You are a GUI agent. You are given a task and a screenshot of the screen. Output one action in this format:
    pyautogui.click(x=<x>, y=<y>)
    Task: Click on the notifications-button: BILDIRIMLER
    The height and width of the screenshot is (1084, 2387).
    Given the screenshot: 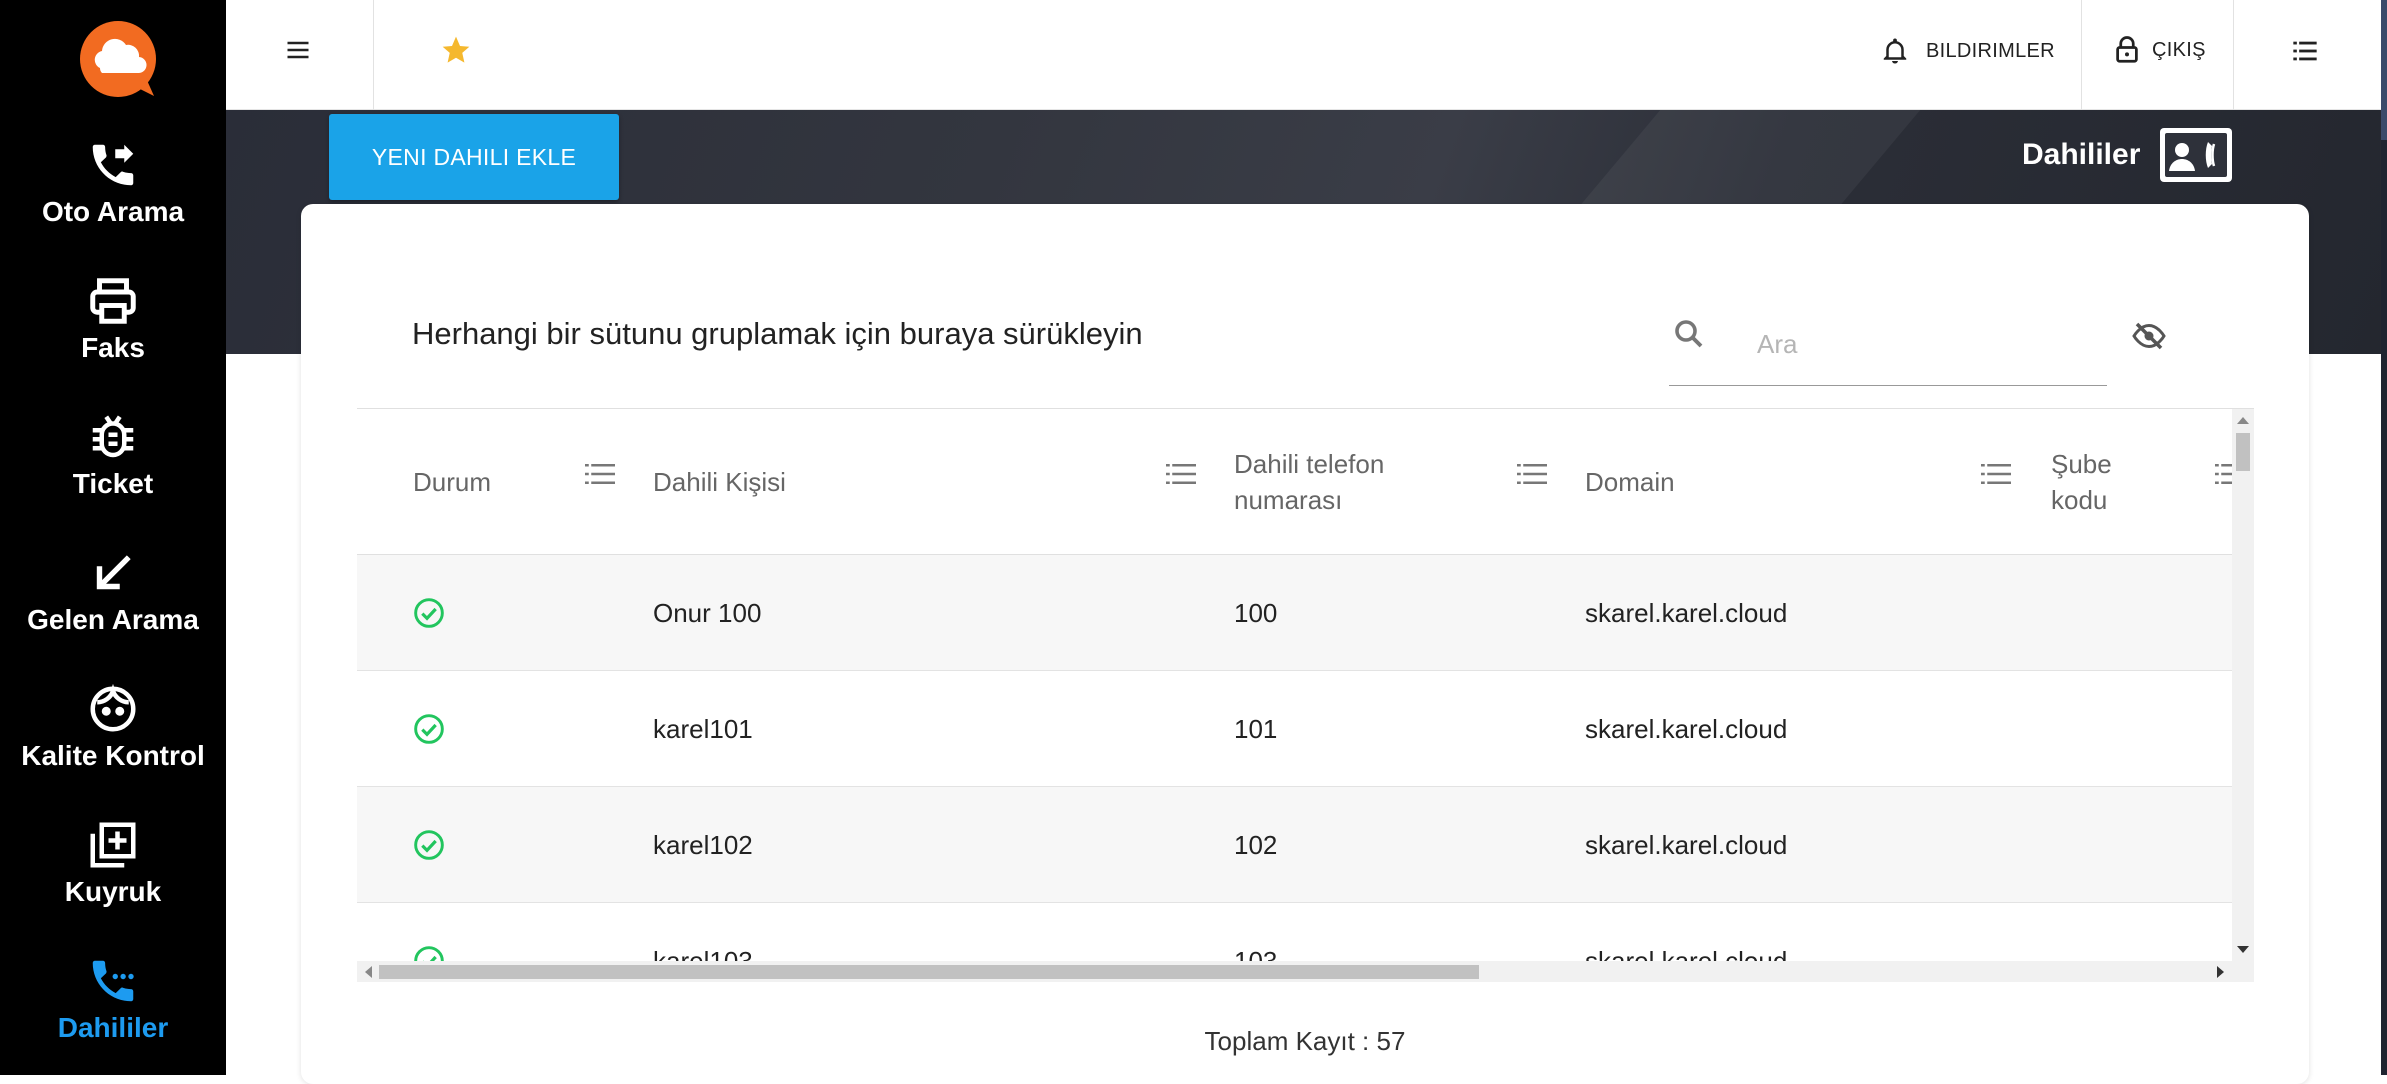 What is the action you would take?
    pyautogui.click(x=1967, y=51)
    